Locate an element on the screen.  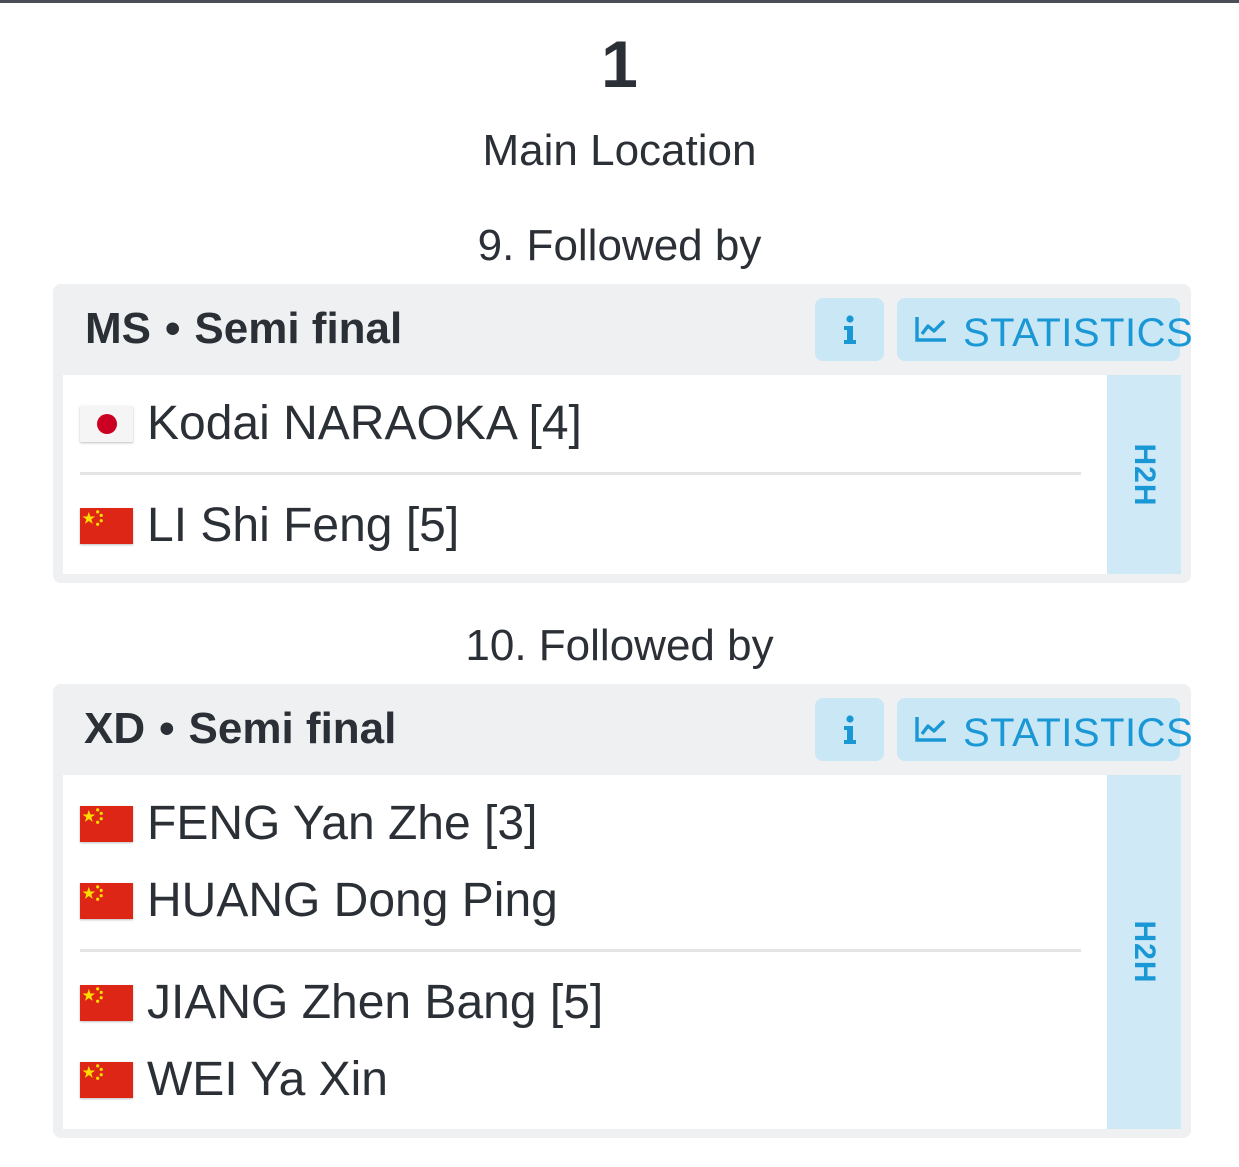
player-name: JIANG Zhen Bang [5] is located at coordinates (375, 1003).